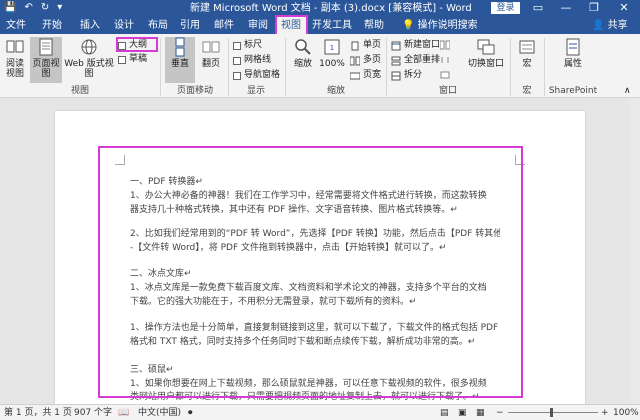  Describe the element at coordinates (415, 60) in the screenshot. I see `arrange-all-button: 全部重排` at that location.